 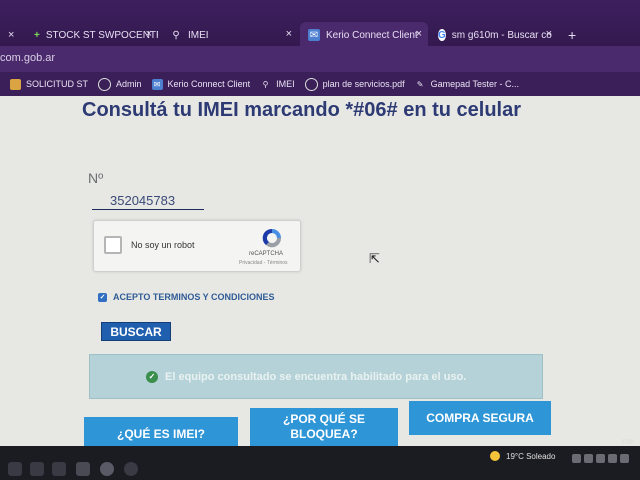 What do you see at coordinates (501, 35) in the screenshot?
I see `tab-label: sm g610m - Buscar co` at bounding box center [501, 35].